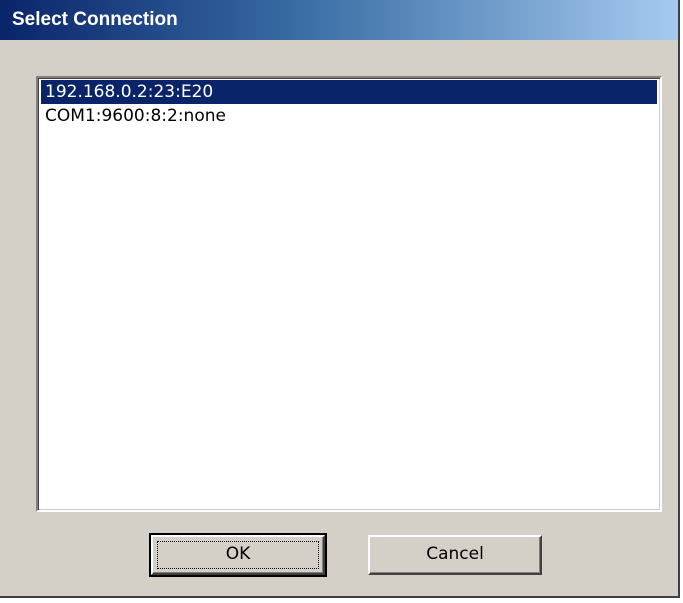 Image resolution: width=683 pixels, height=603 pixels. I want to click on ok-button: OK, so click(238, 555).